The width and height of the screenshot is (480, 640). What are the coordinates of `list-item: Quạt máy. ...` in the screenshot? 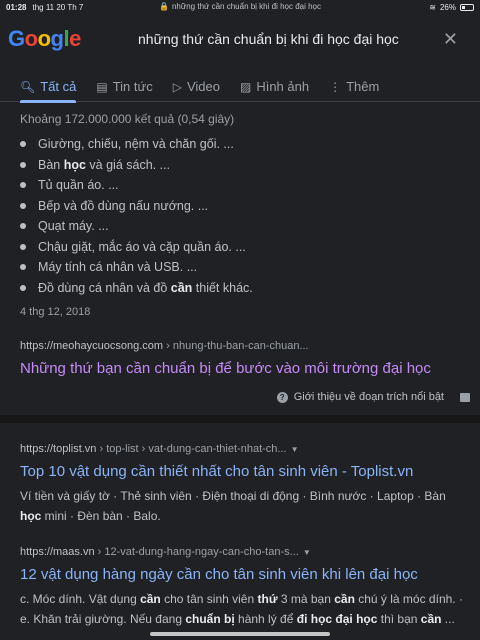 It's located at (245, 226).